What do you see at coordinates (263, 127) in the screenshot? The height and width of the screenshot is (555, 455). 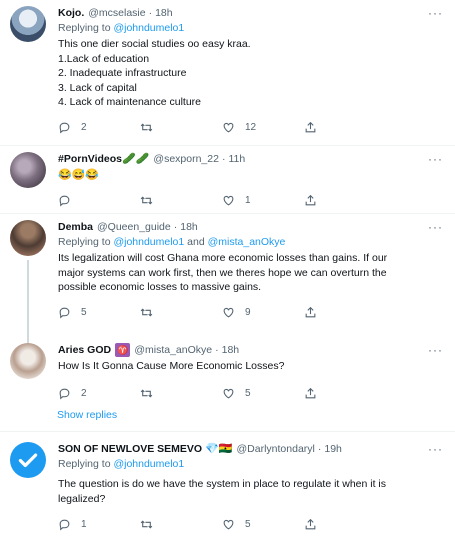 I see `like-button: 12` at bounding box center [263, 127].